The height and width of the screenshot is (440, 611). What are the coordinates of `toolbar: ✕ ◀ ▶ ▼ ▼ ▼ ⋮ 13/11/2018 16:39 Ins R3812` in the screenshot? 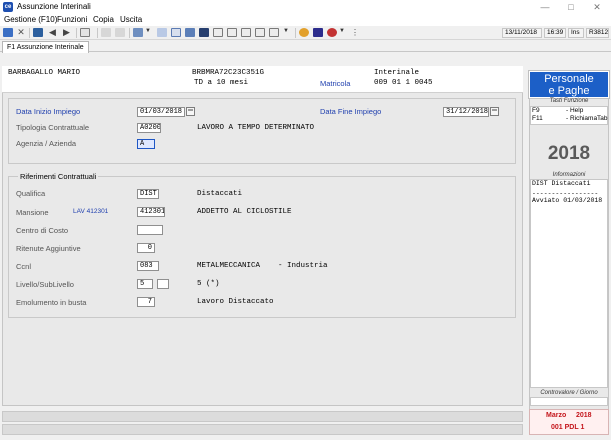 It's located at (305, 33).